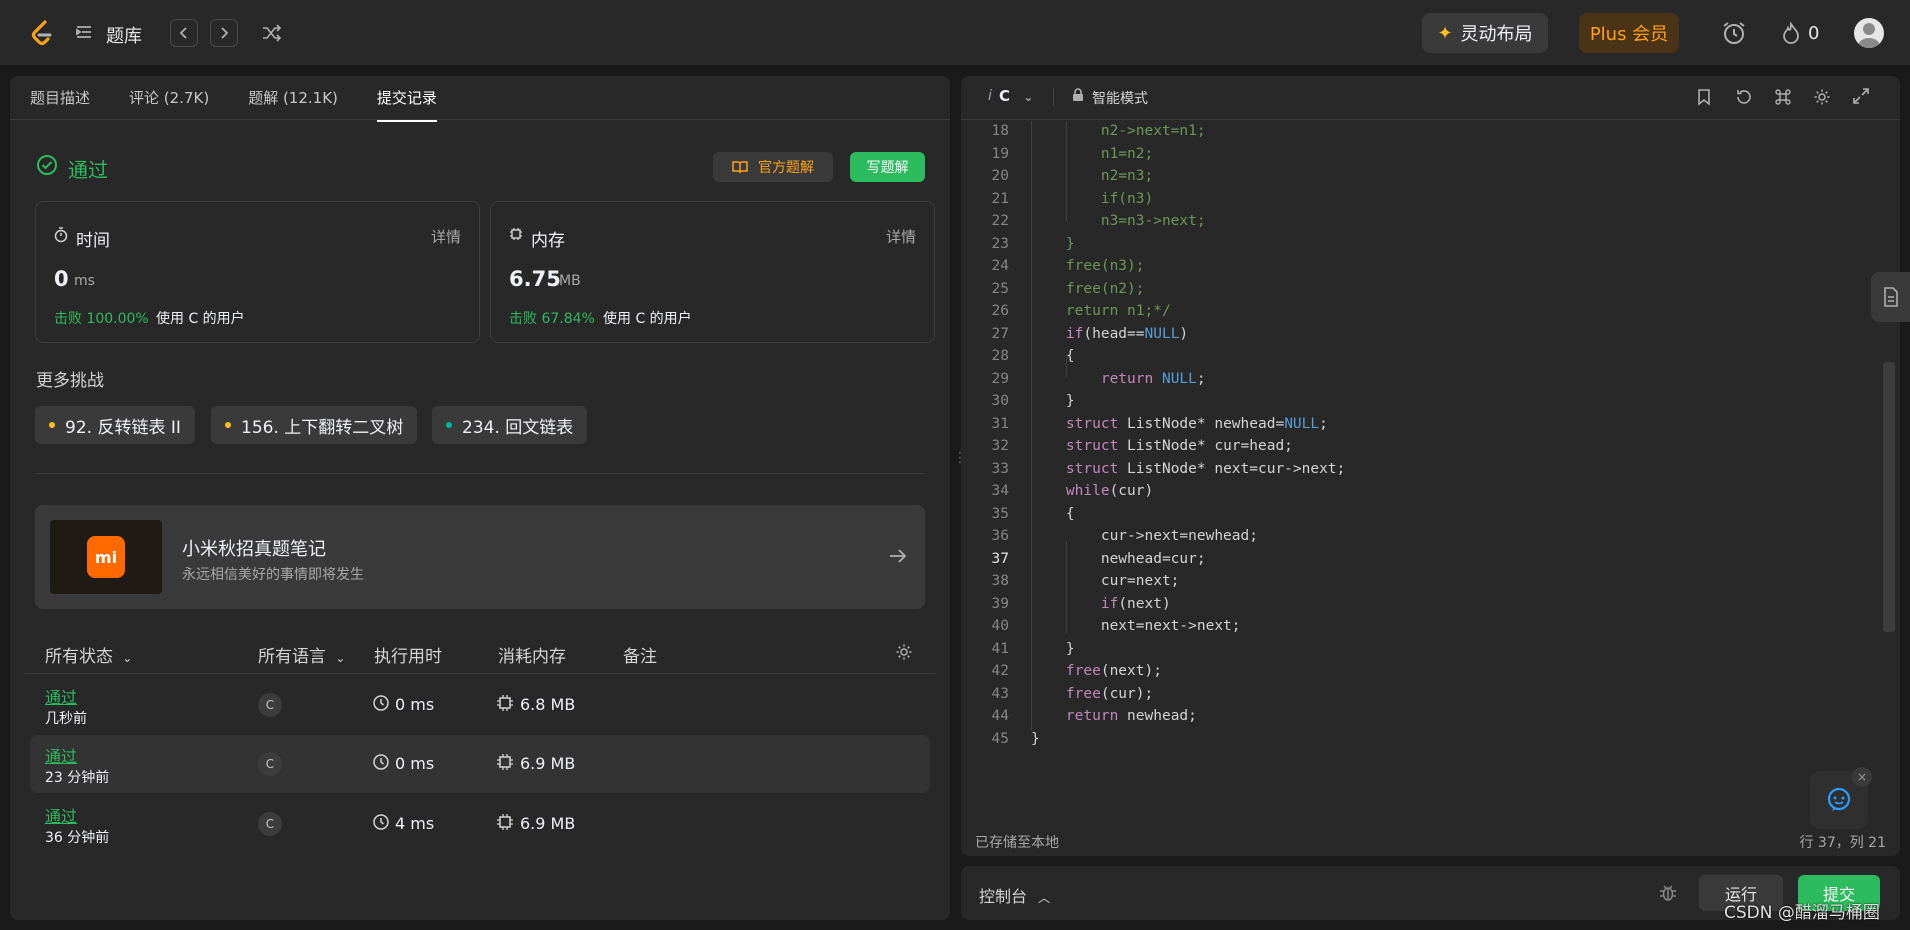 This screenshot has height=930, width=1910. I want to click on table-row: 通过 36 分钟前 C 4 ms 6.9 MB, so click(480, 824).